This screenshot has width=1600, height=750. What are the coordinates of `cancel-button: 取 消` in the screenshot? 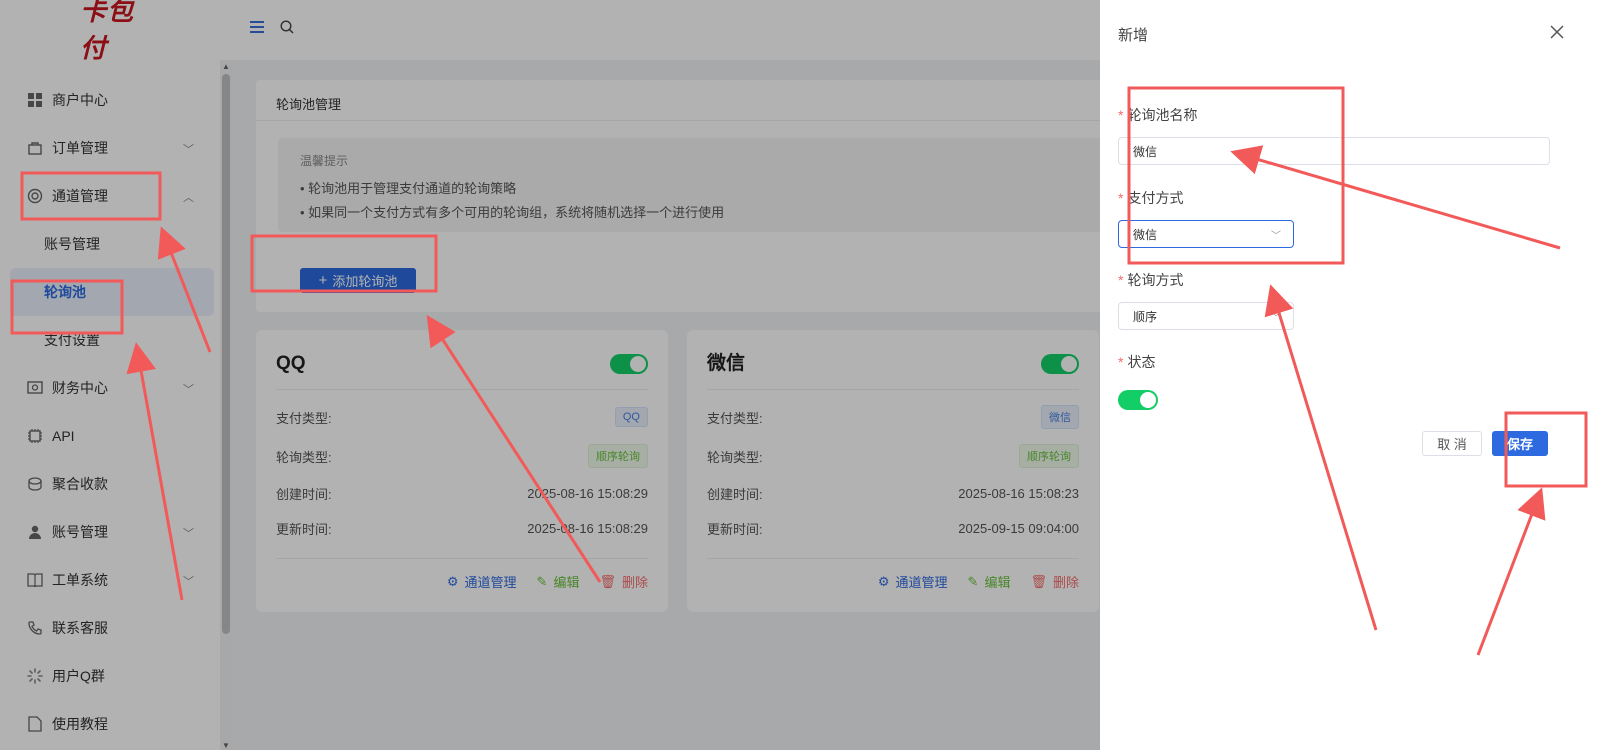 It's located at (1452, 443).